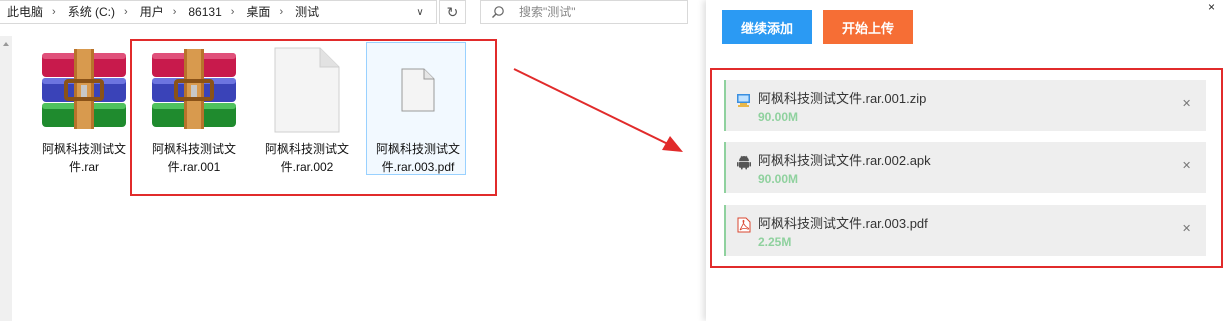 This screenshot has height=321, width=1224. What do you see at coordinates (150, 12) in the screenshot?
I see `breadcrumb-item-users: 用户` at bounding box center [150, 12].